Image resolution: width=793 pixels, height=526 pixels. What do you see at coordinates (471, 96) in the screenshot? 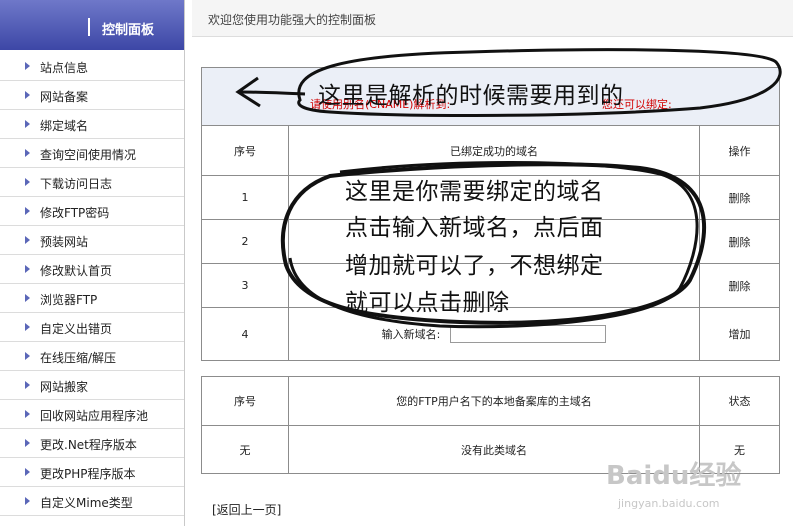
I see `annotation-top-text: 这里是解析的时候需要用到的` at bounding box center [471, 96].